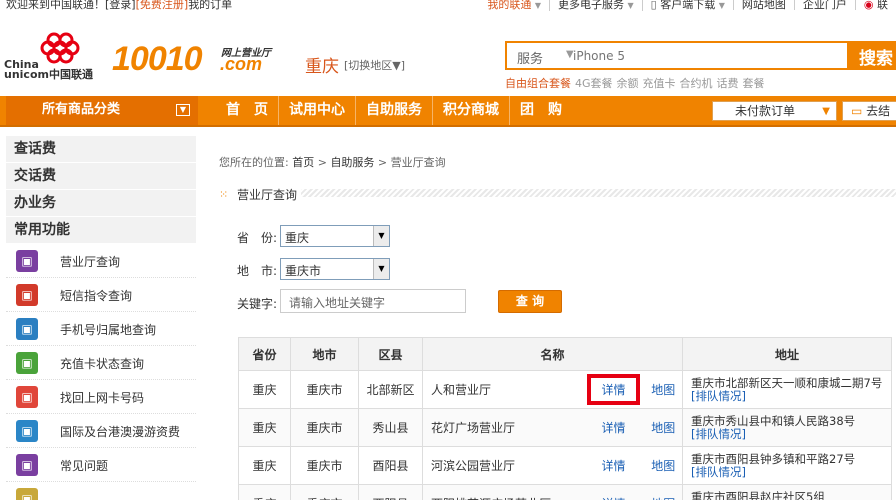 This screenshot has width=896, height=500. Describe the element at coordinates (48, 74) in the screenshot. I see `logo-line2: unicom中国联通` at that location.